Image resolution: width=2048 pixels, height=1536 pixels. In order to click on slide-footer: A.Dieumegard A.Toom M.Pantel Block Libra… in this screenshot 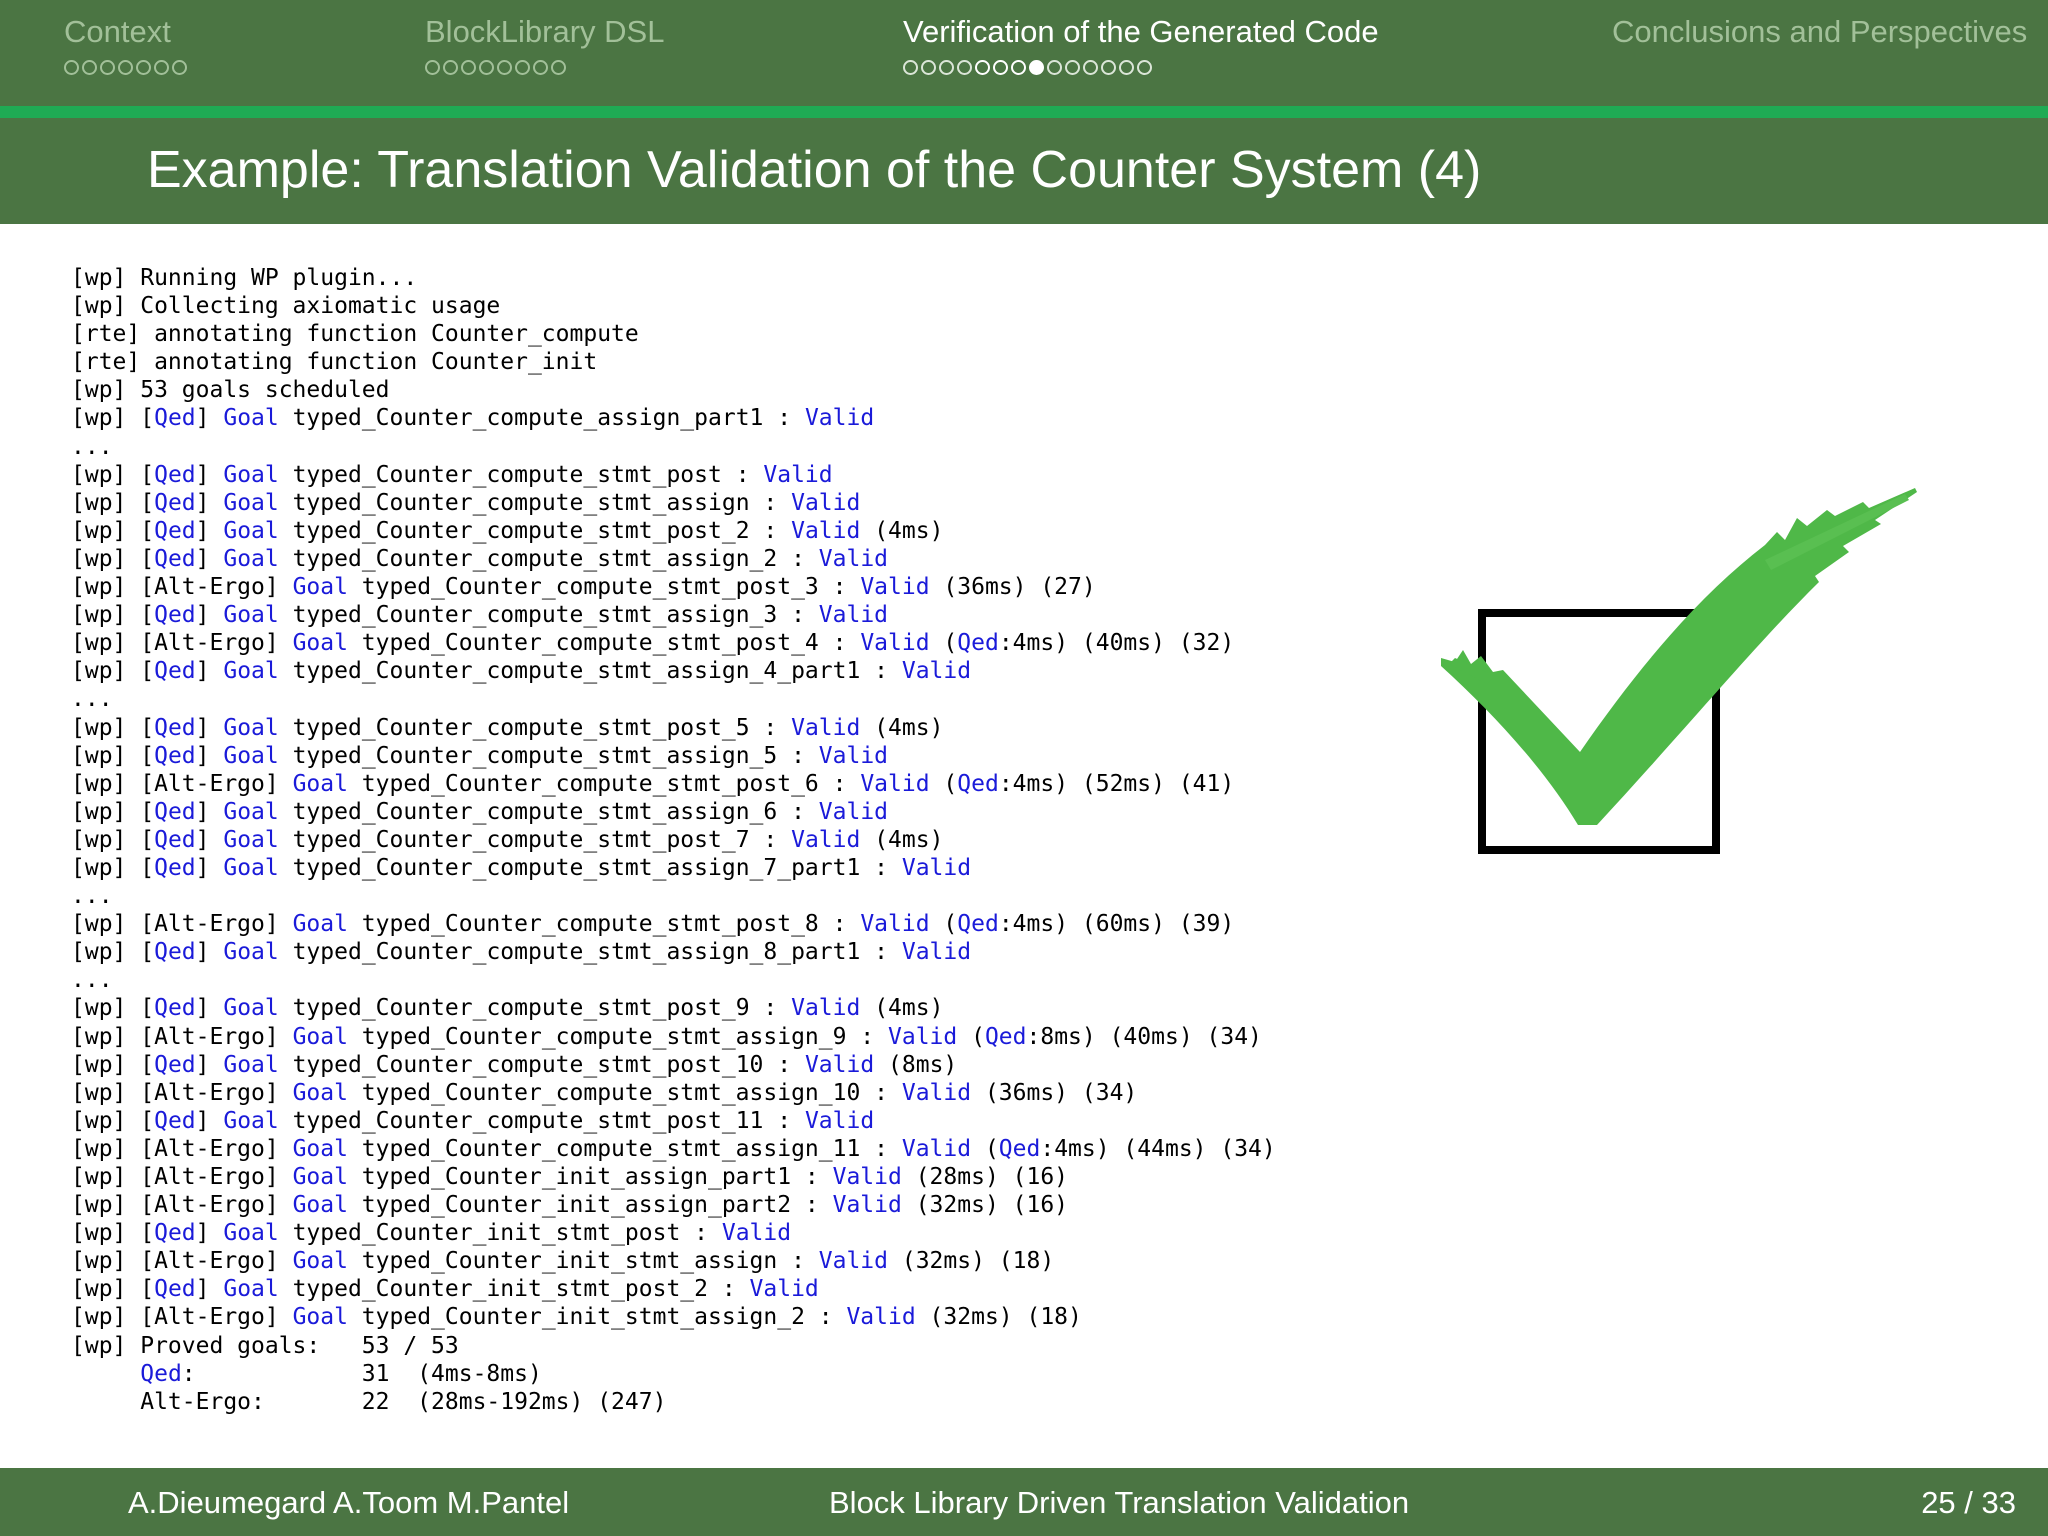, I will do `click(1024, 1502)`.